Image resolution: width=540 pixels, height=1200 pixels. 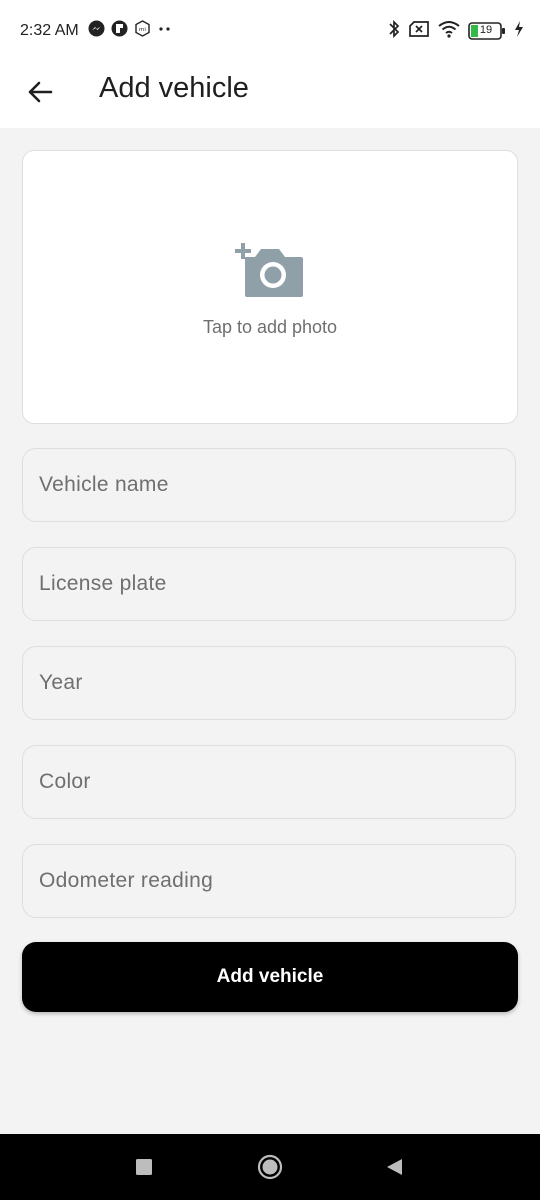 I want to click on charging-icon, so click(x=519, y=31).